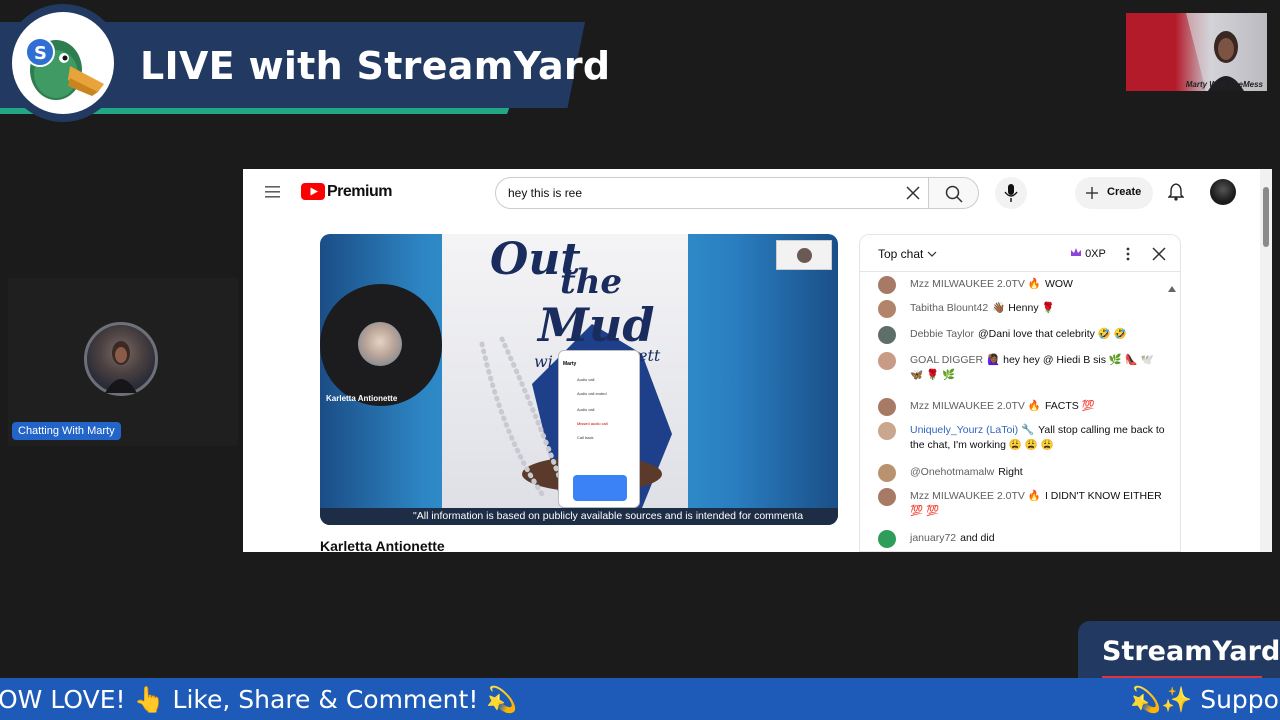  Describe the element at coordinates (1266, 360) in the screenshot. I see `page-scrollbar` at that location.